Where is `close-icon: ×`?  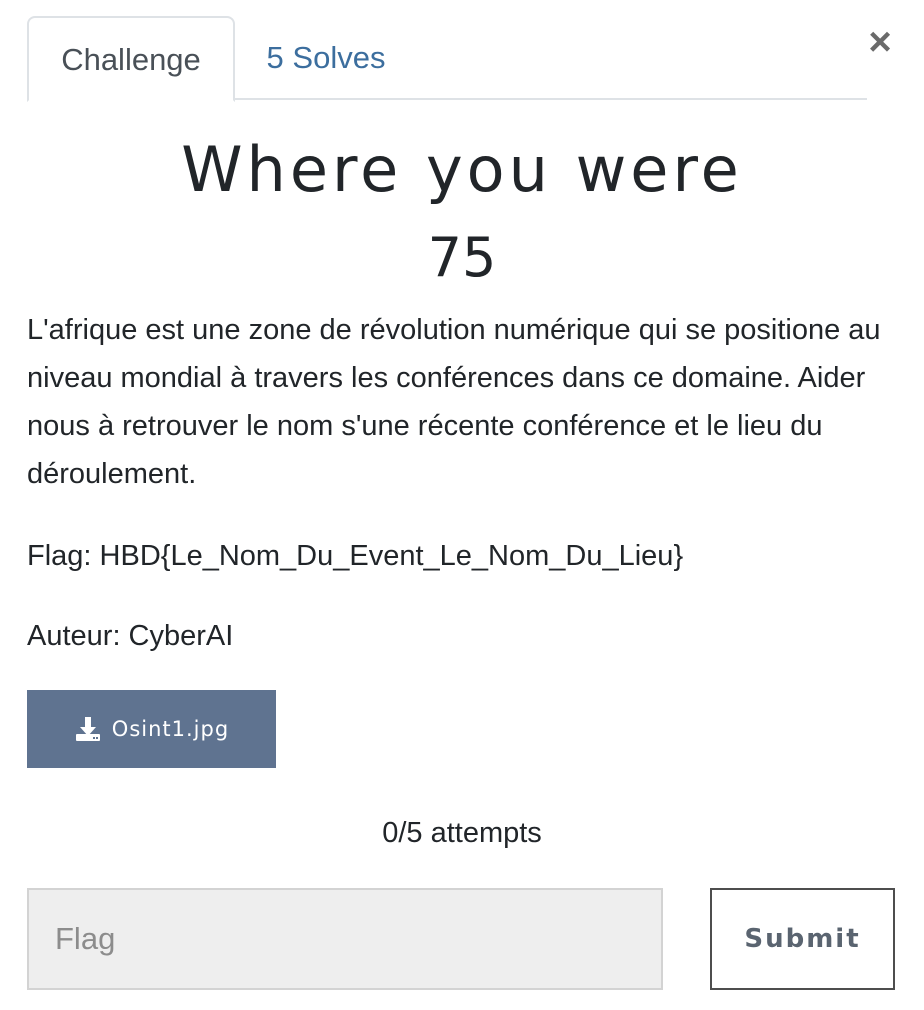
close-icon: × is located at coordinates (880, 42).